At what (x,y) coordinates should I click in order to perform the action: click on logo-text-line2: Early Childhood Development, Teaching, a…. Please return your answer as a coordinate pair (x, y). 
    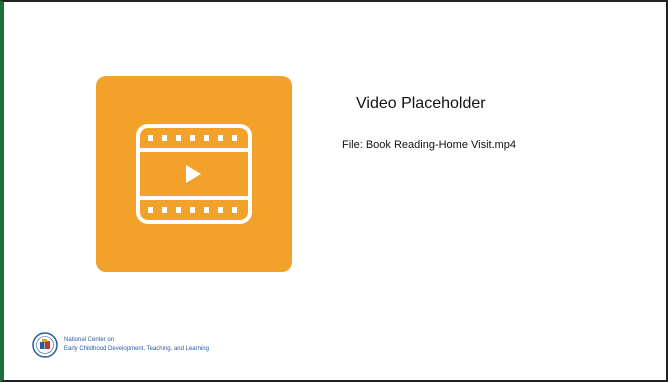
    Looking at the image, I should click on (136, 349).